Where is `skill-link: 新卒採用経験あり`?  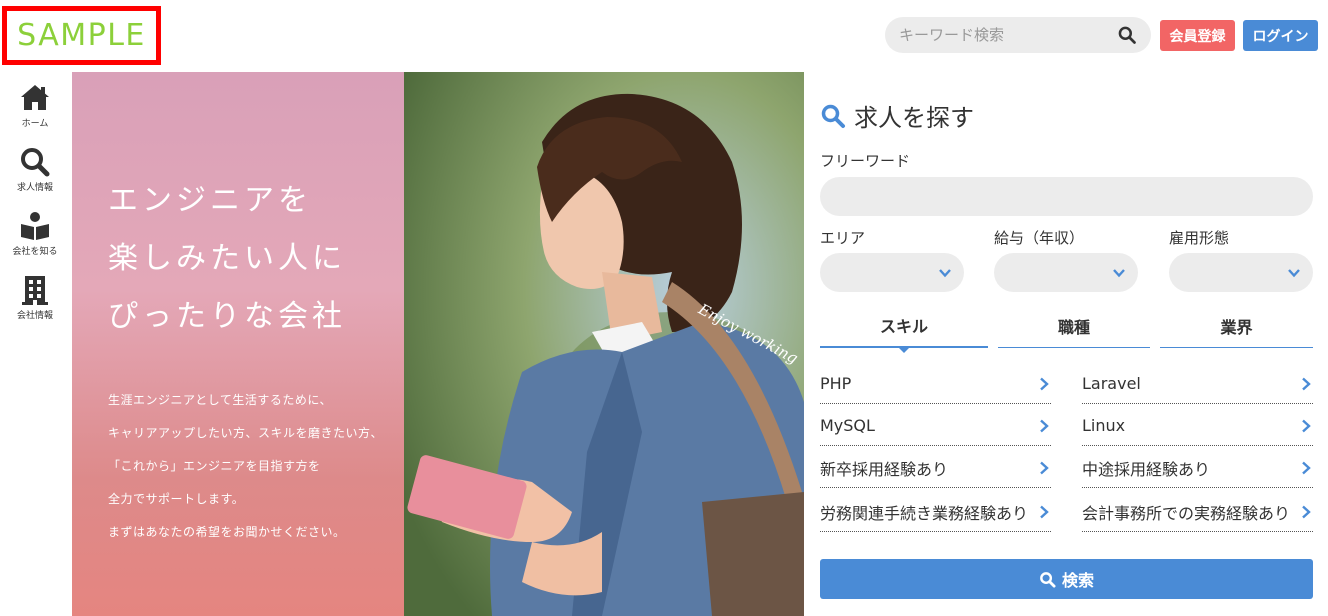
skill-link: 新卒採用経験あり is located at coordinates (935, 468).